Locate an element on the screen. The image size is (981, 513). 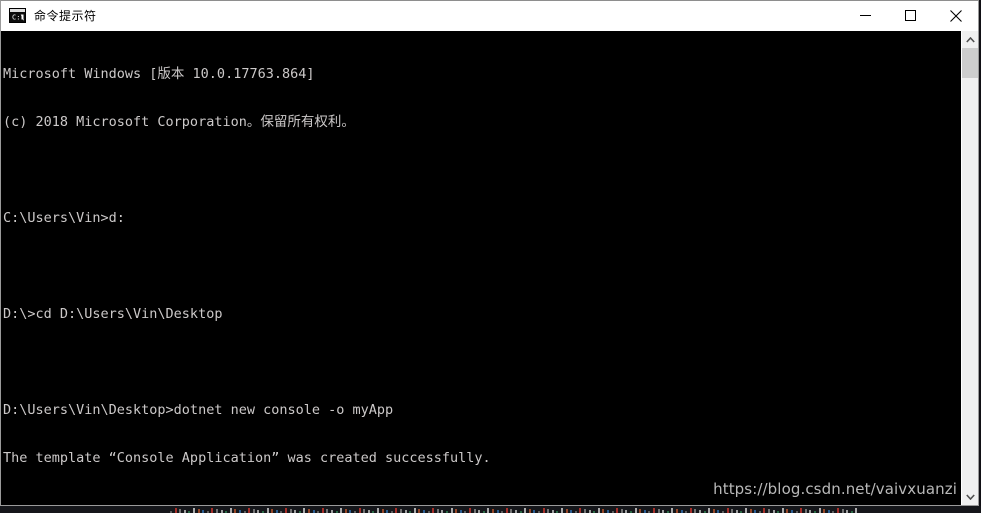
window-controls is located at coordinates (910, 15).